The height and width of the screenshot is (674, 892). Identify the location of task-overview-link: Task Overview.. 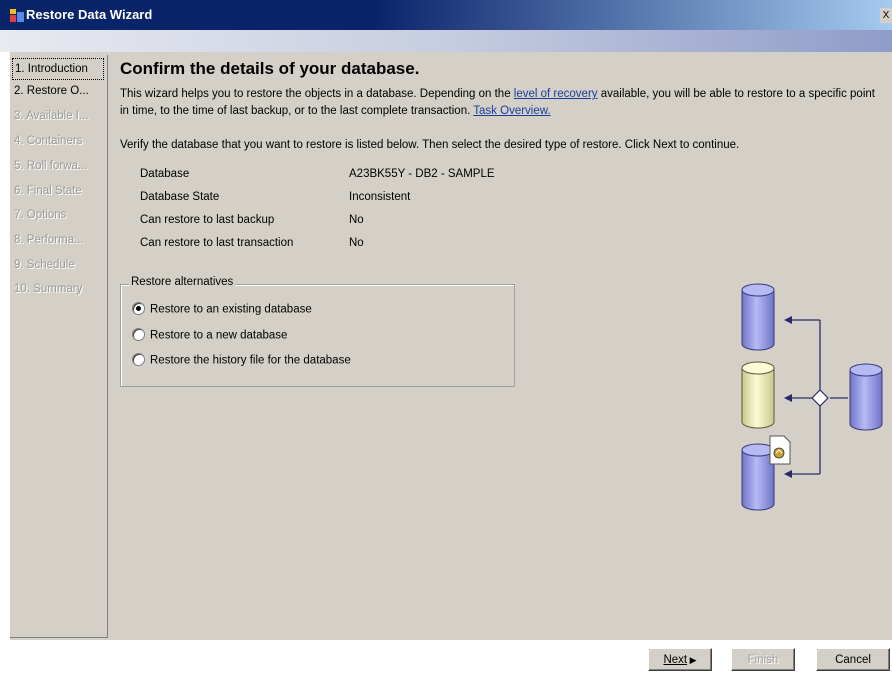
(511, 111).